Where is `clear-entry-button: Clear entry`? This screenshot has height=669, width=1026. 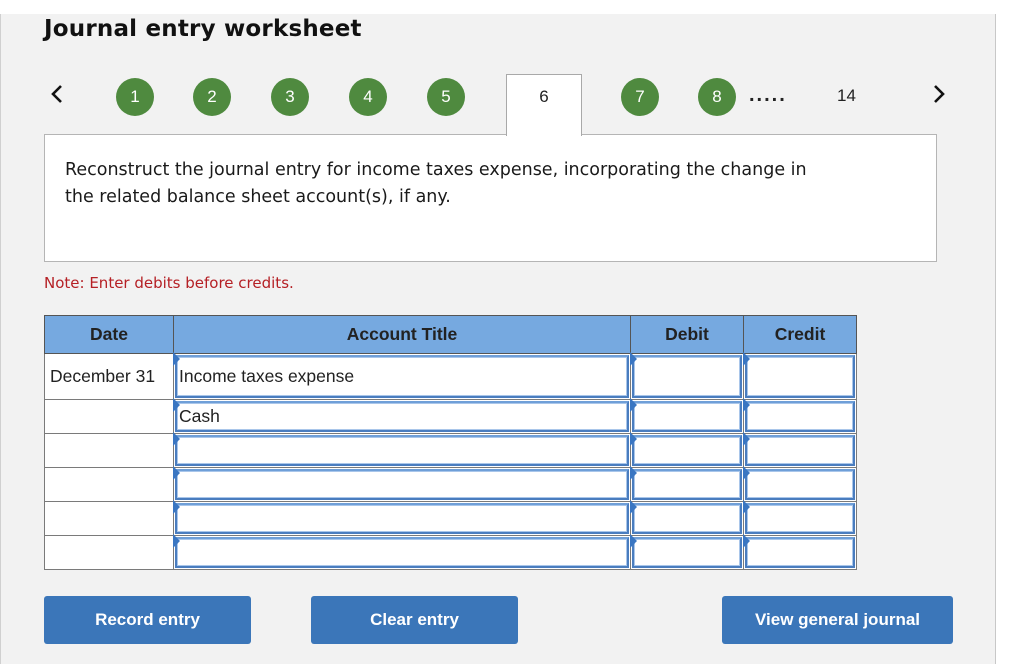 clear-entry-button: Clear entry is located at coordinates (414, 620).